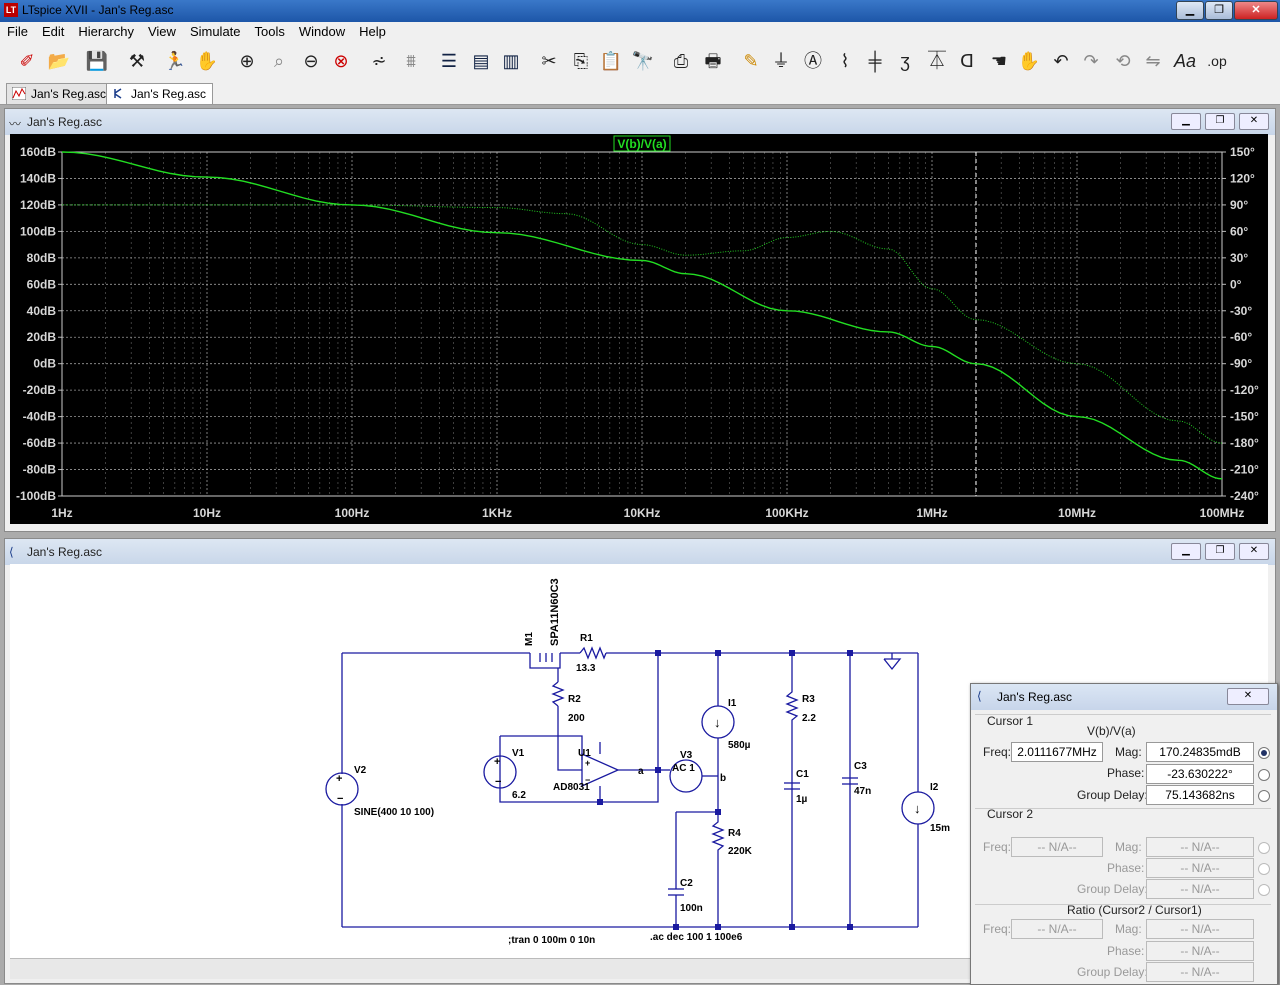  Describe the element at coordinates (1200, 951) in the screenshot. I see `ratio-phase-field: -- N/A--` at that location.